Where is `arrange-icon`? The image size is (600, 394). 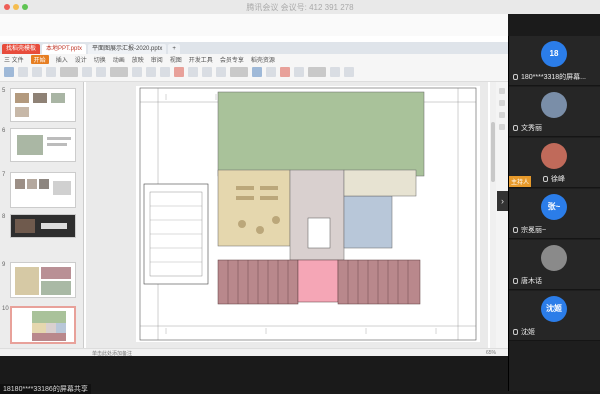 arrange-icon is located at coordinates (317, 72).